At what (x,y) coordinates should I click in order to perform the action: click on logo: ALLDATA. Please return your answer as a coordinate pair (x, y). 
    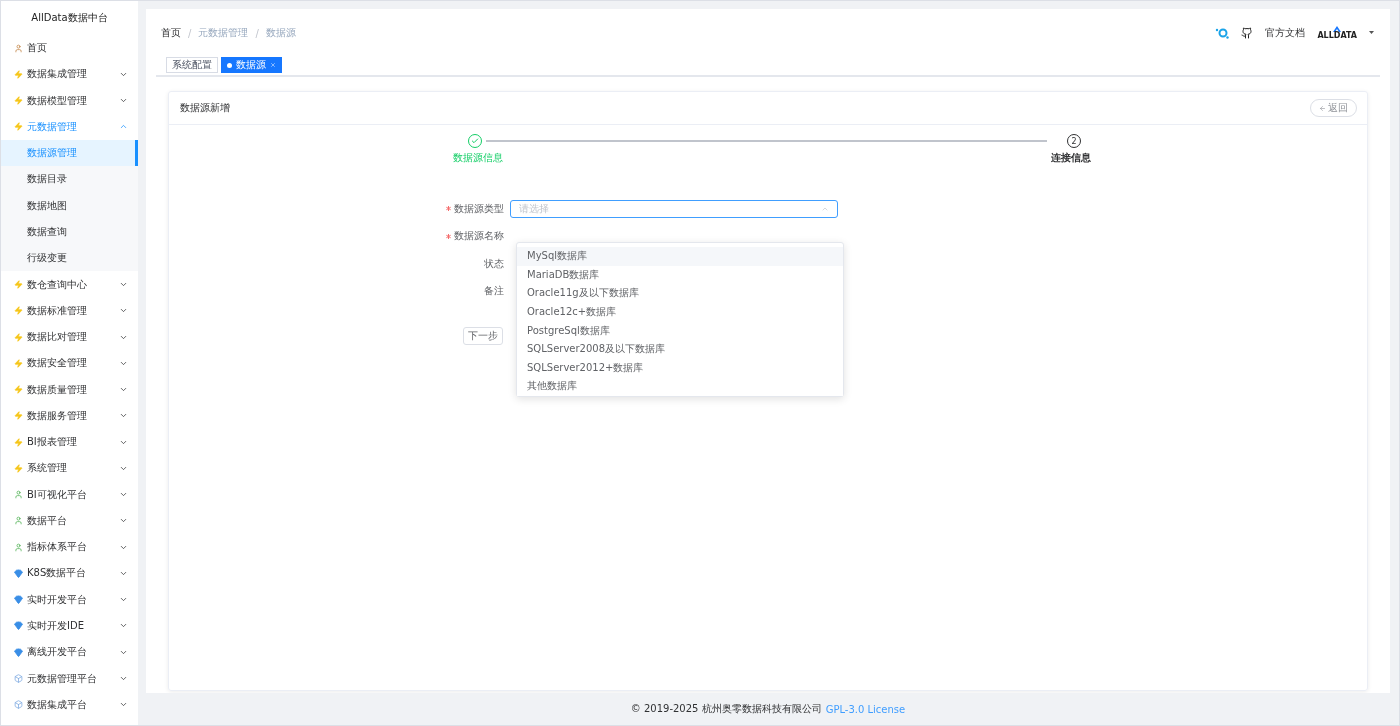
    Looking at the image, I should click on (1337, 33).